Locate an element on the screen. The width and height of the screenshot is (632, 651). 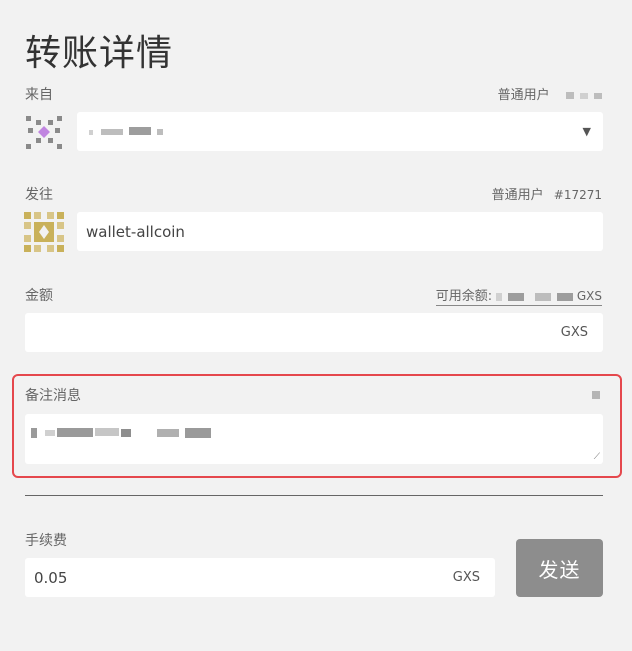
memo-textarea: ⟋ is located at coordinates (314, 439).